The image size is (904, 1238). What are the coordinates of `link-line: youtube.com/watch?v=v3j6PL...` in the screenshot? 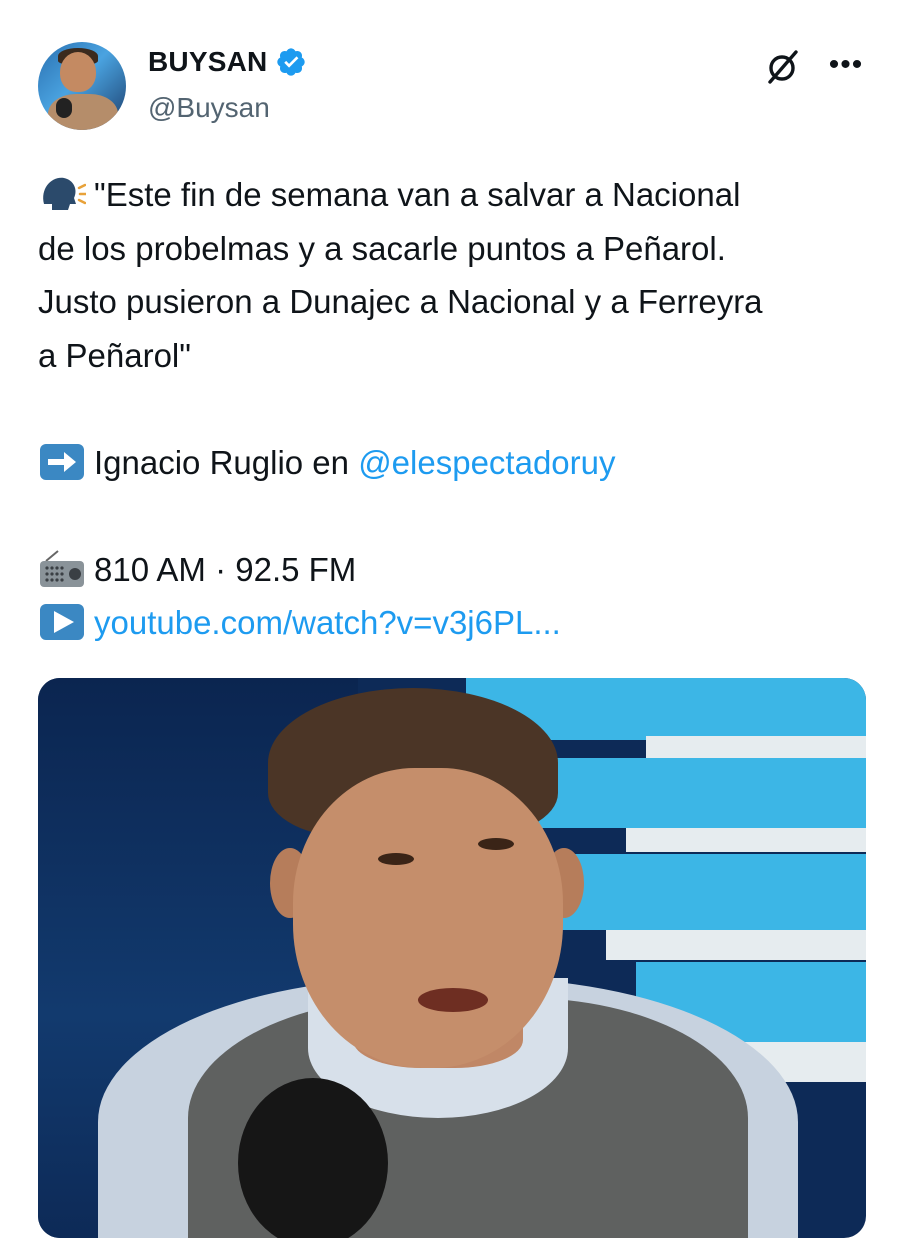 It's located at (458, 623).